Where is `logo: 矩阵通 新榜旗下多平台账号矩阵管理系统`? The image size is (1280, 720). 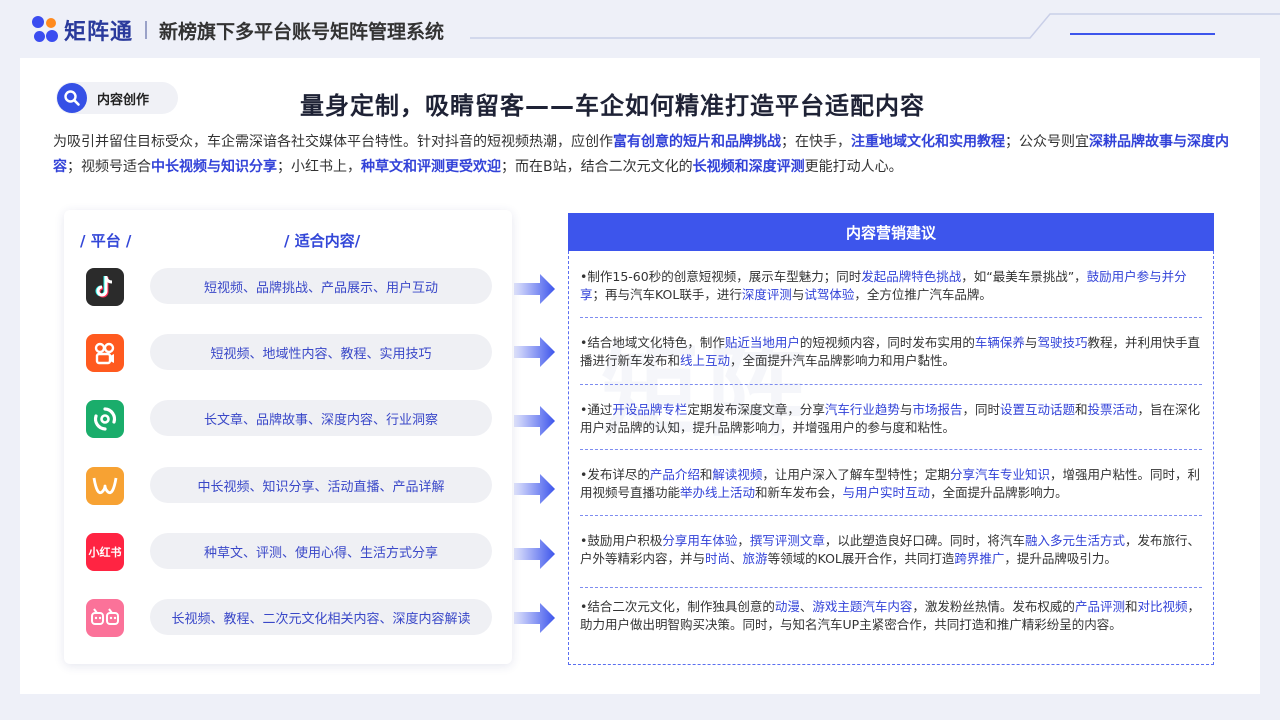 logo: 矩阵通 新榜旗下多平台账号矩阵管理系统 is located at coordinates (238, 30).